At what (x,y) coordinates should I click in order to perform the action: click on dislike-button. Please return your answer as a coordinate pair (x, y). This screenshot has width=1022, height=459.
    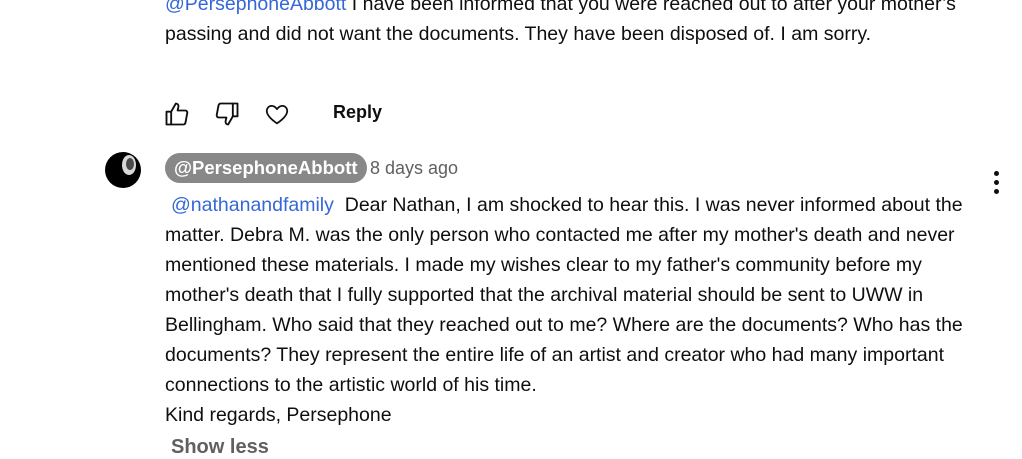
    Looking at the image, I should click on (227, 114).